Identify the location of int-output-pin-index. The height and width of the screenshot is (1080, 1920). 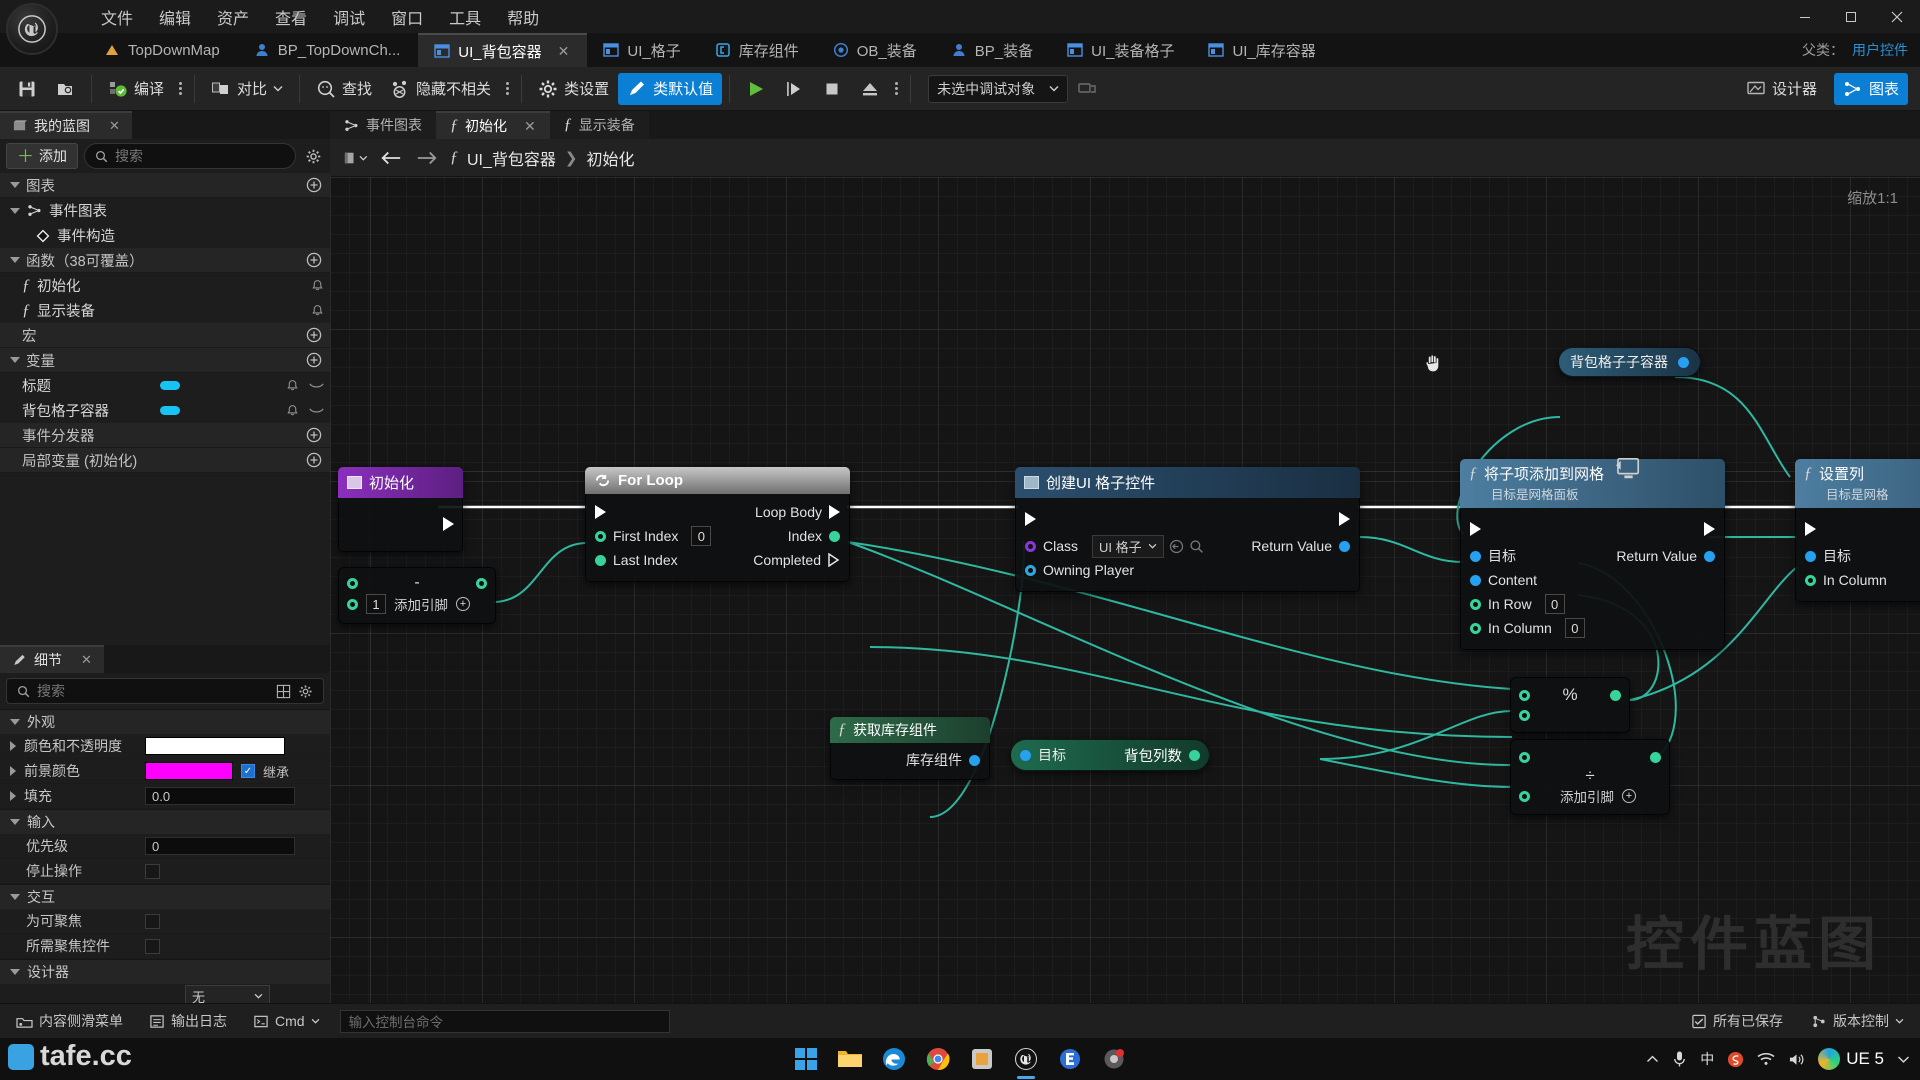
(834, 536).